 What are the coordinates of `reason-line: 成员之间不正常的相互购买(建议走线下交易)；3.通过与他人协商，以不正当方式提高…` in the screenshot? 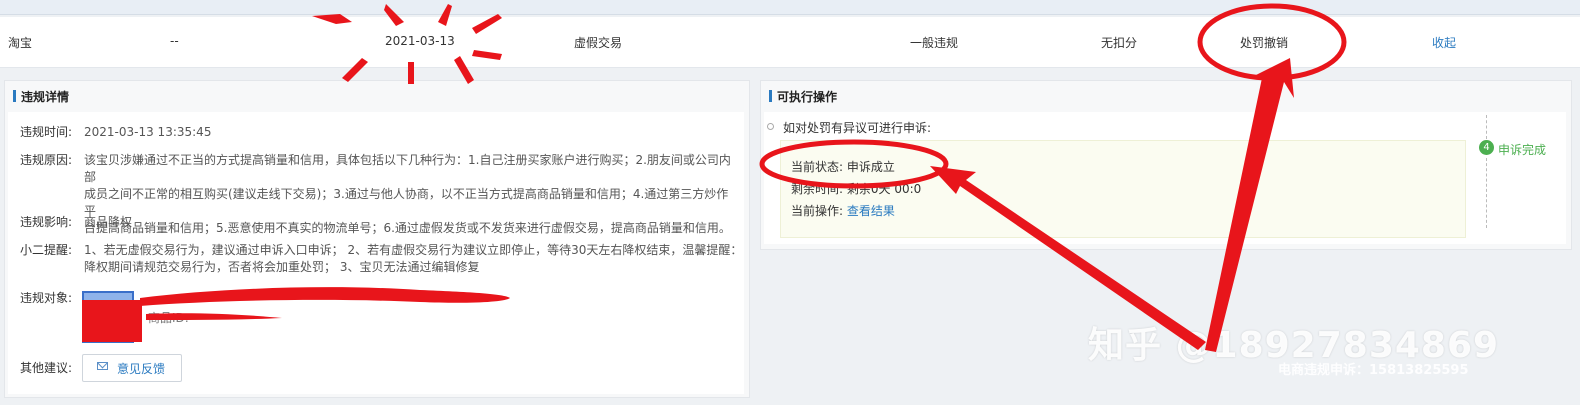 It's located at (406, 202).